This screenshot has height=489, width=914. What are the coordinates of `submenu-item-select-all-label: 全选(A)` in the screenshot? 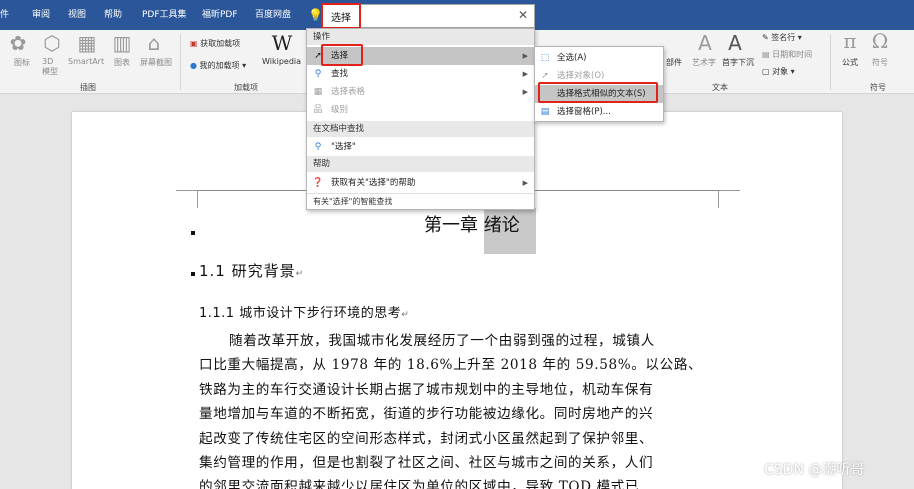 It's located at (572, 58).